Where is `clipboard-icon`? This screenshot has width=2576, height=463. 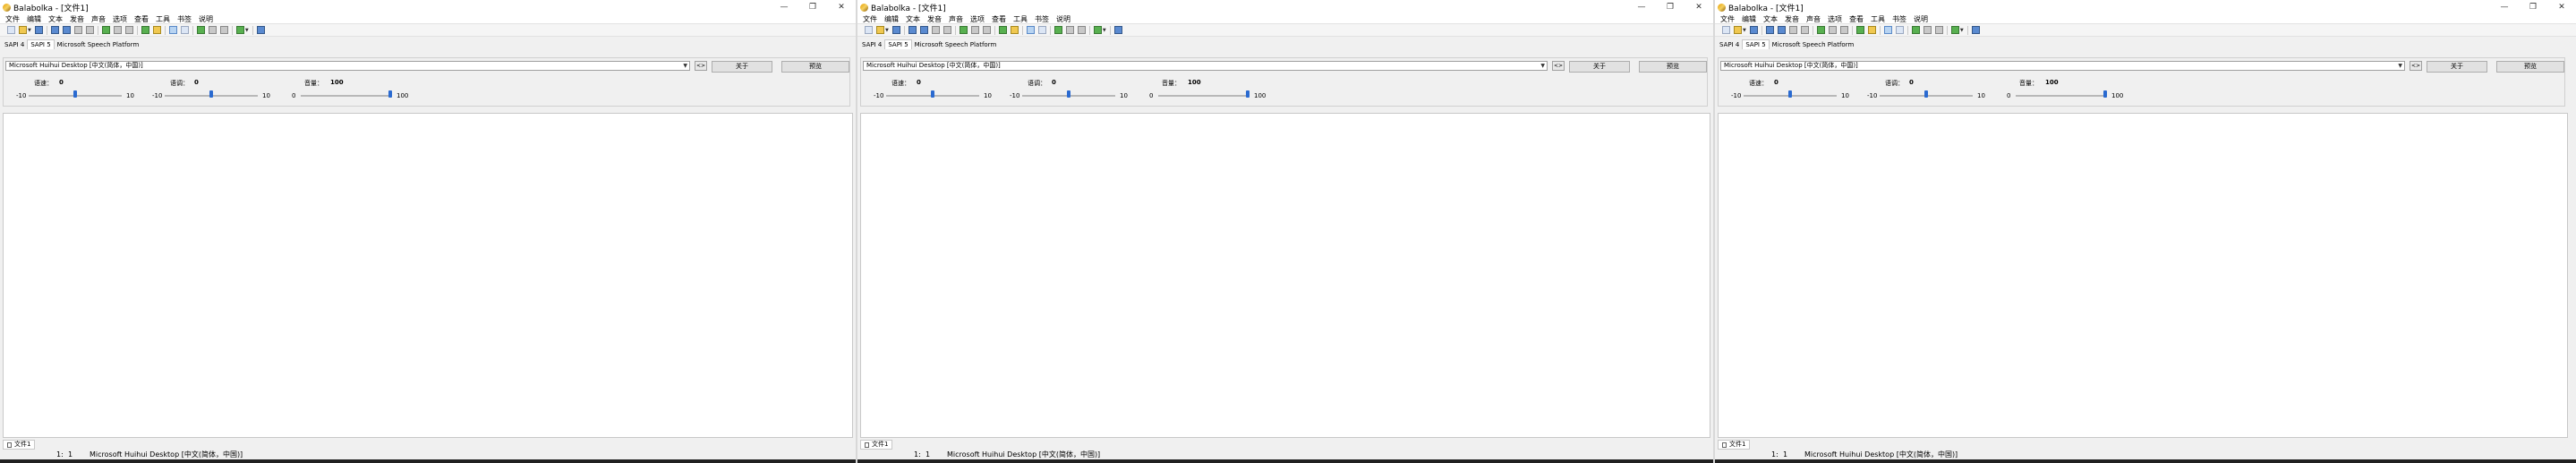
clipboard-icon is located at coordinates (1975, 30).